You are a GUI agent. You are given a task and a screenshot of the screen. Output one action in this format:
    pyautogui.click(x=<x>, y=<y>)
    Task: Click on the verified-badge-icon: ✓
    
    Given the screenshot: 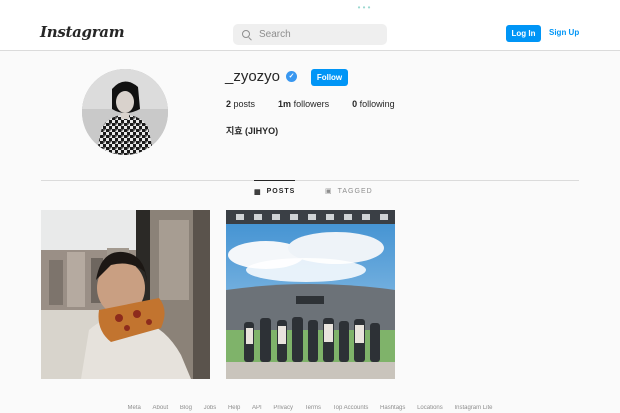 What is the action you would take?
    pyautogui.click(x=291, y=76)
    